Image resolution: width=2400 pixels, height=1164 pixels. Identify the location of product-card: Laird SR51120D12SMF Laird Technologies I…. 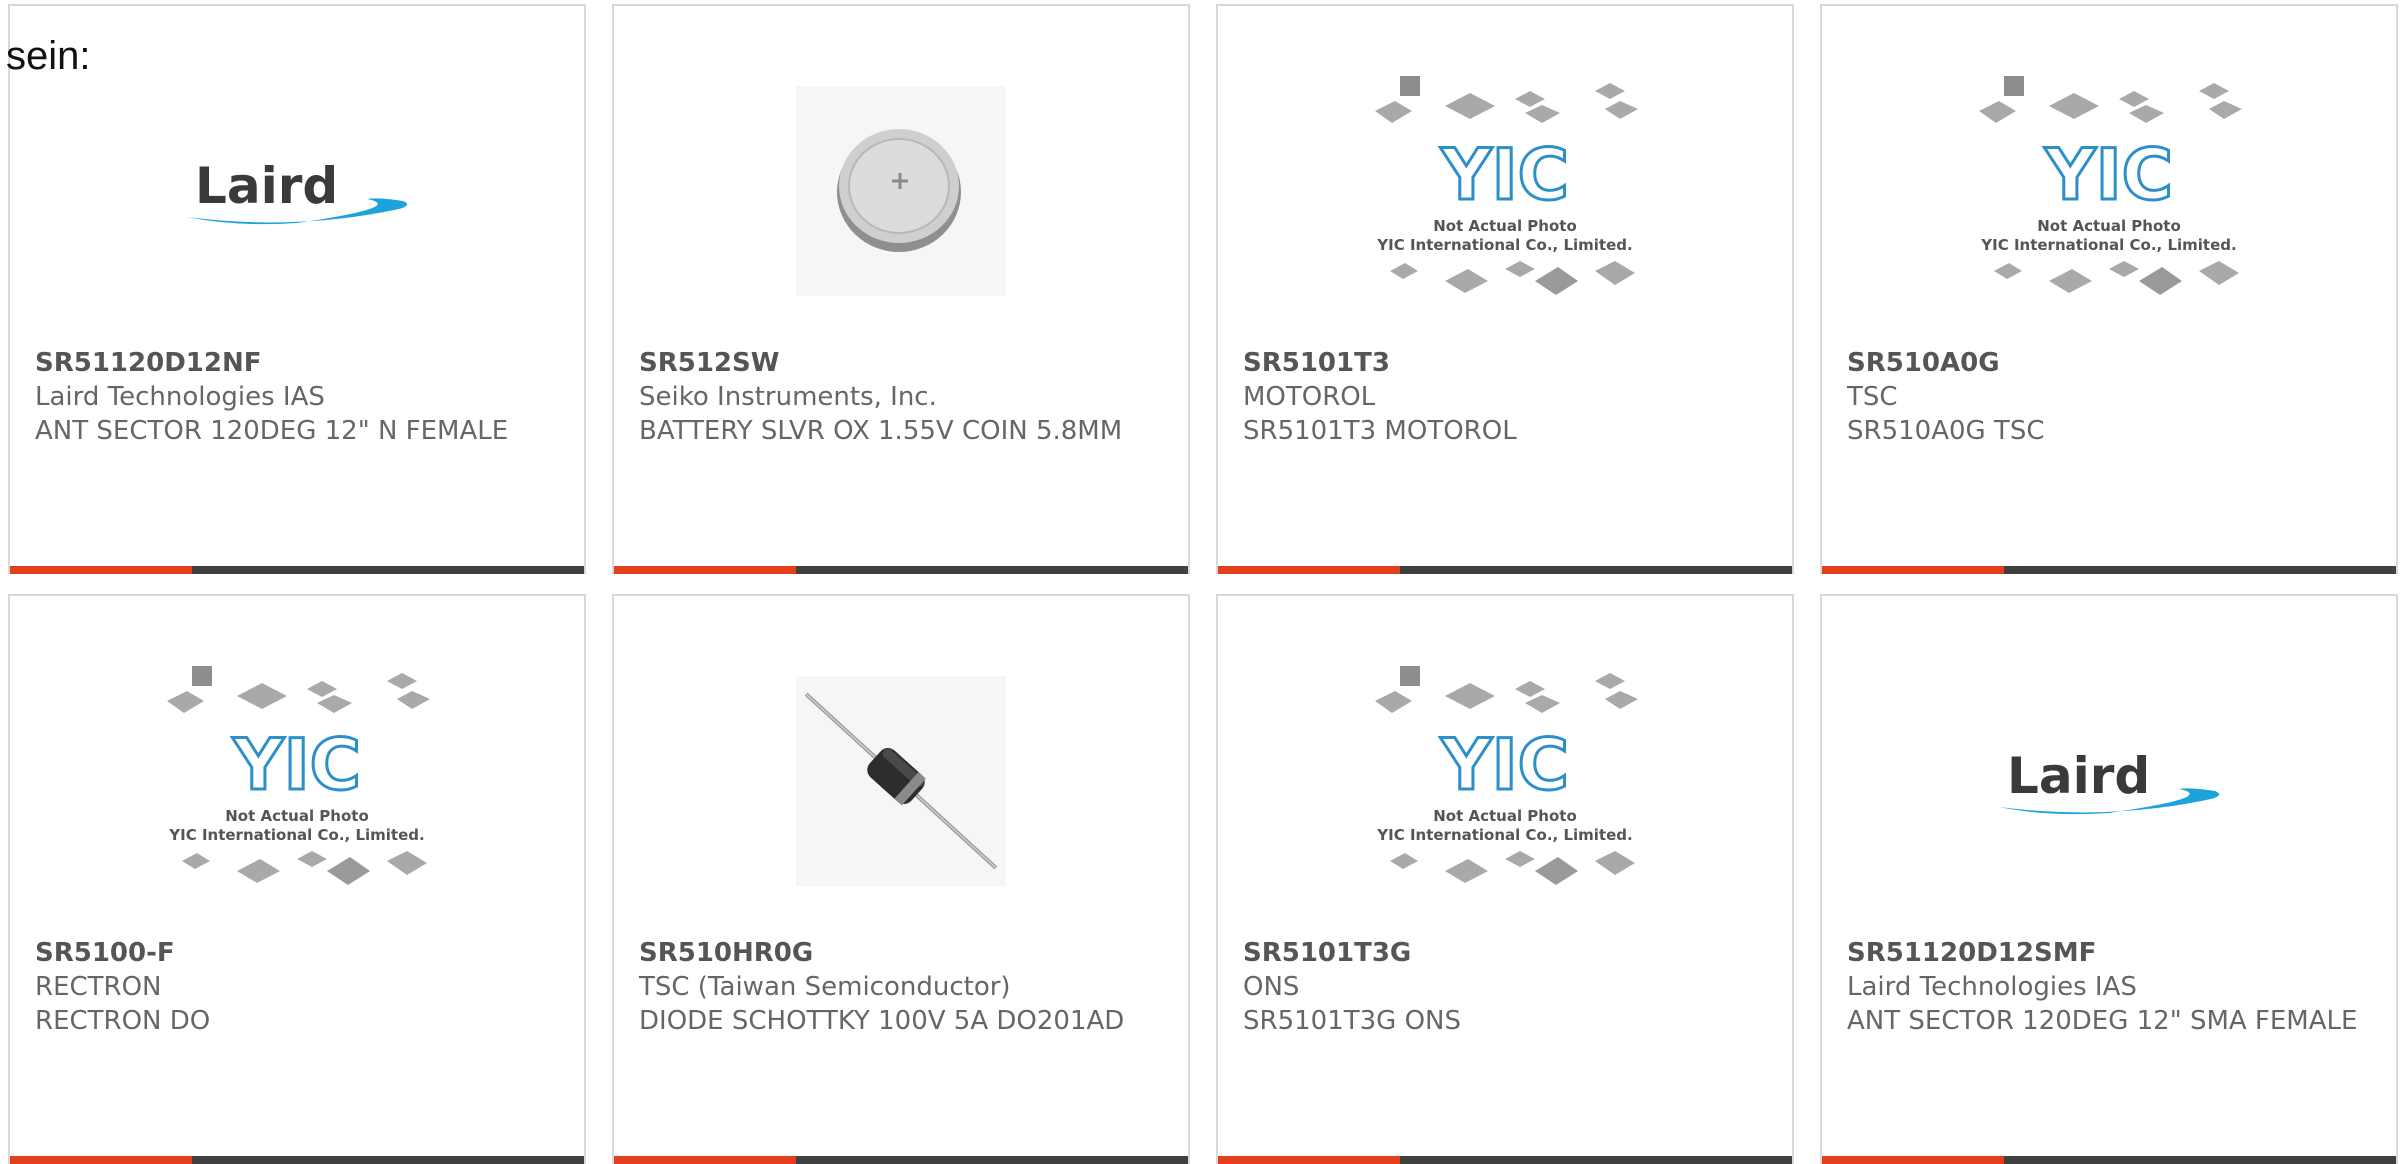
(2109, 879).